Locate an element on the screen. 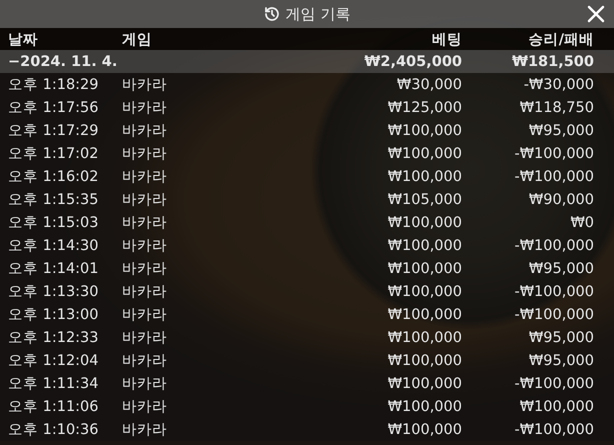  column-header: 승리/패배 is located at coordinates (561, 39).